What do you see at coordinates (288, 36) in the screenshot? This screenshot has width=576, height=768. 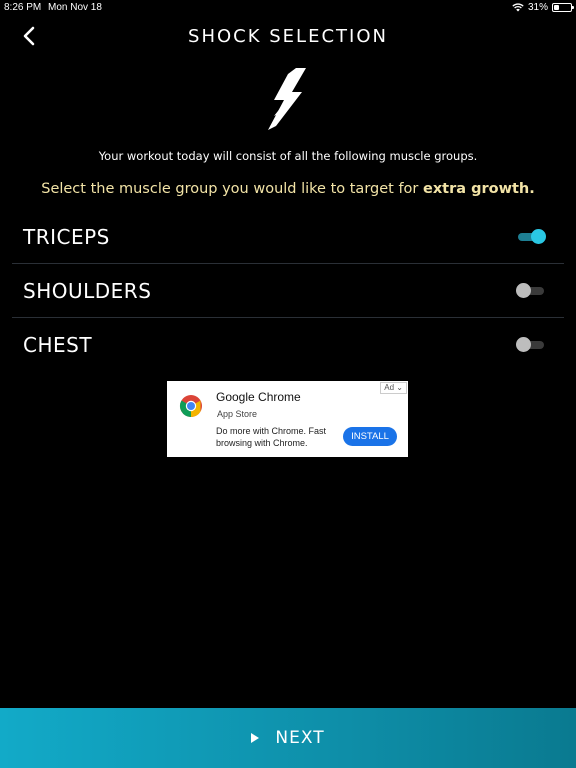 I see `page-title: SHOCK SELECTION` at bounding box center [288, 36].